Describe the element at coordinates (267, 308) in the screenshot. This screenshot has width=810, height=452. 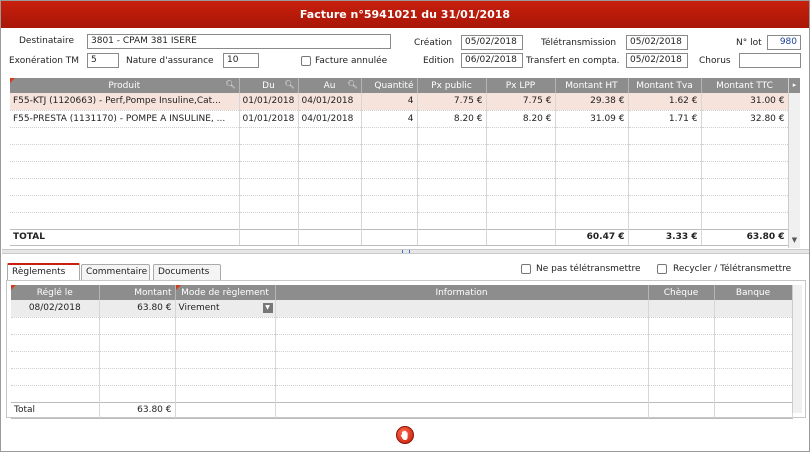
I see `chevron-down-icon: ▼` at that location.